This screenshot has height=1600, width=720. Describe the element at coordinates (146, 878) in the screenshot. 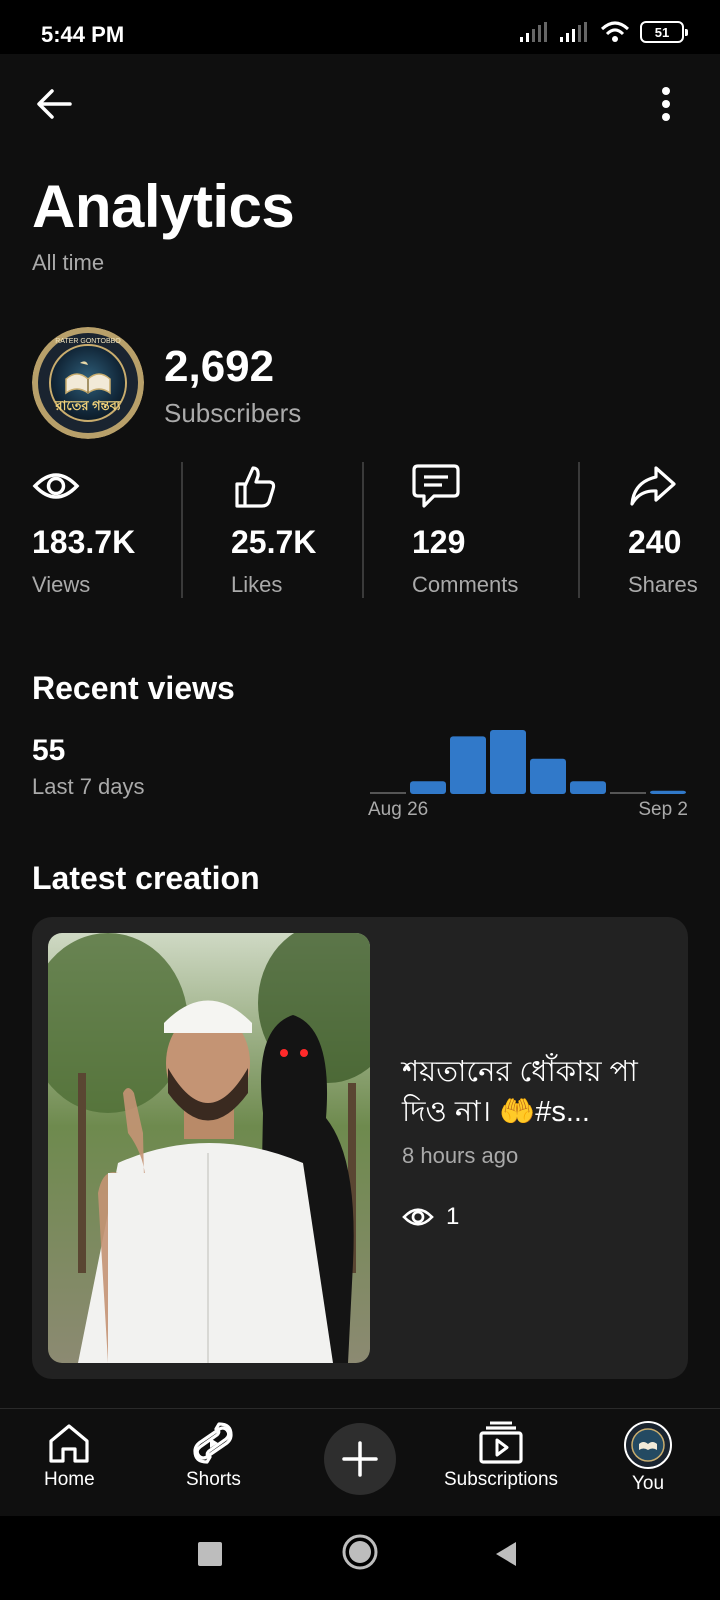

I see `latest-creation-title: Latest creation` at that location.